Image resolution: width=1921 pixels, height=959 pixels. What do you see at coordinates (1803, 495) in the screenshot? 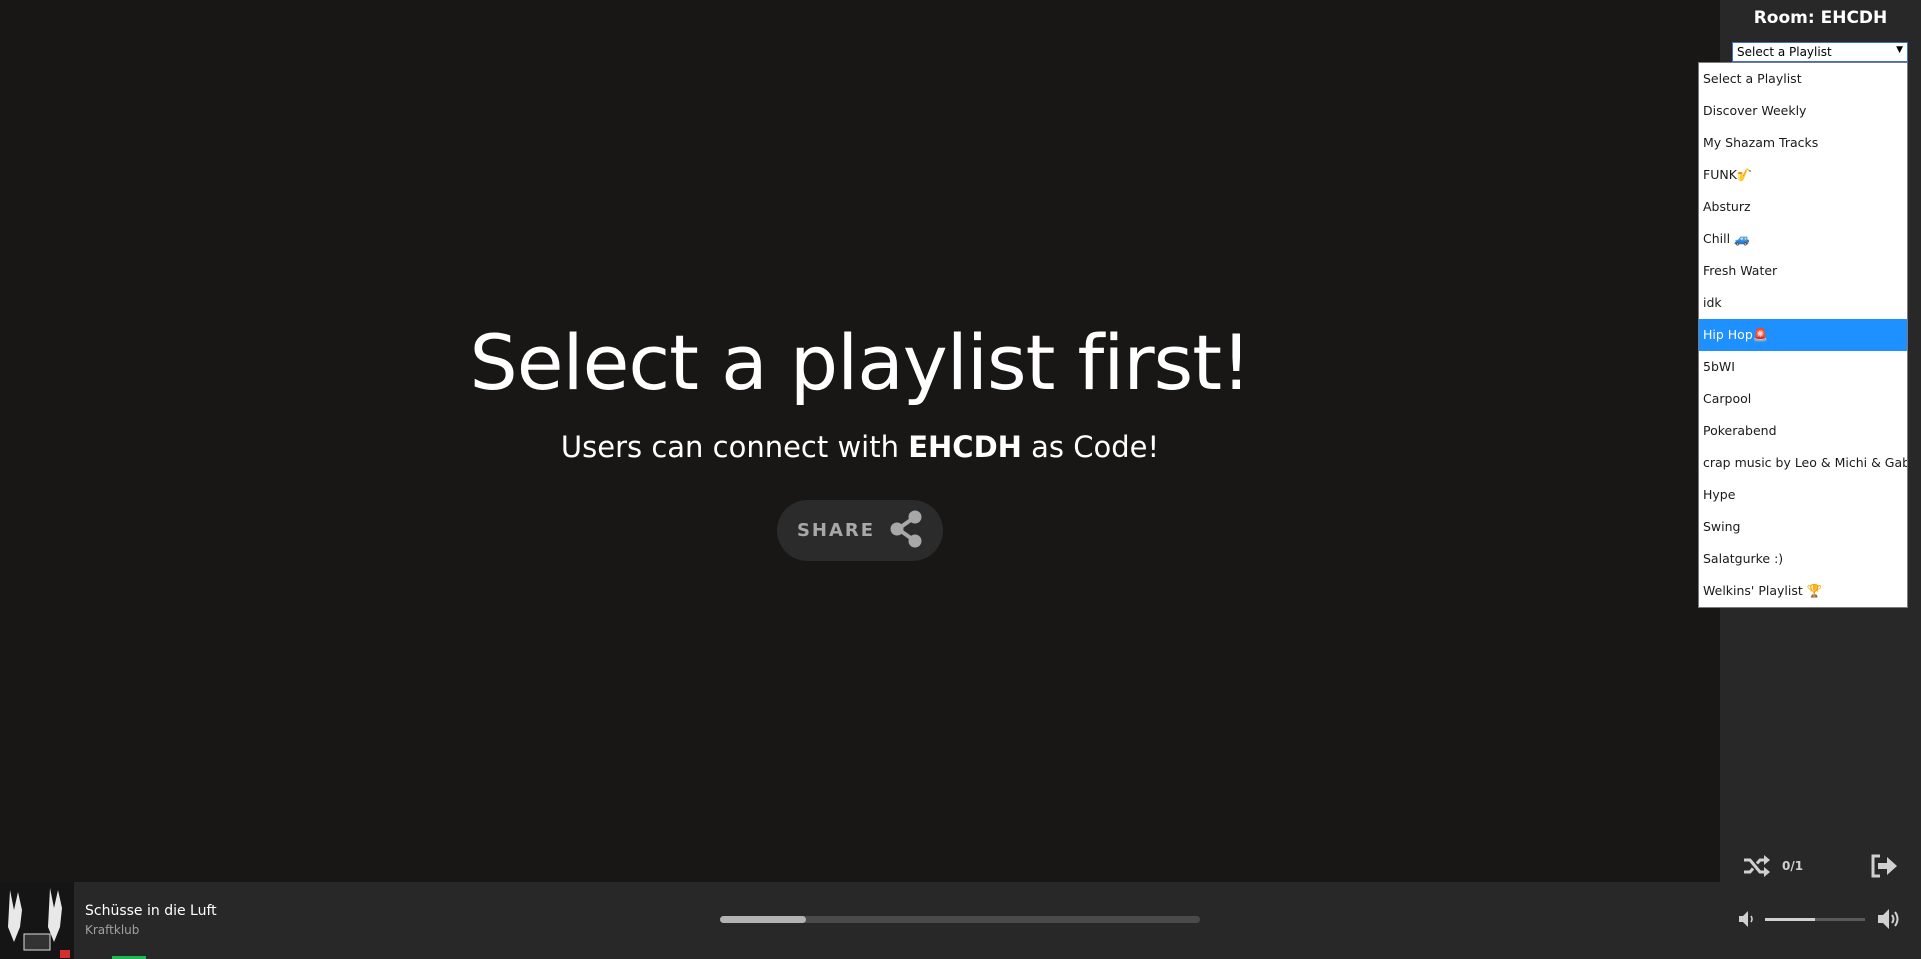
I see `playlist-option: Hype` at bounding box center [1803, 495].